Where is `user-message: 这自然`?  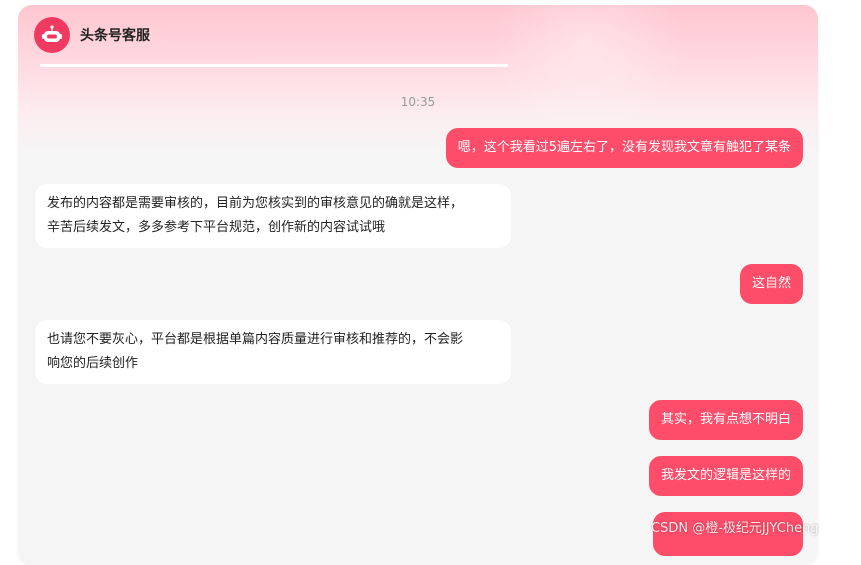
user-message: 这自然 is located at coordinates (771, 284).